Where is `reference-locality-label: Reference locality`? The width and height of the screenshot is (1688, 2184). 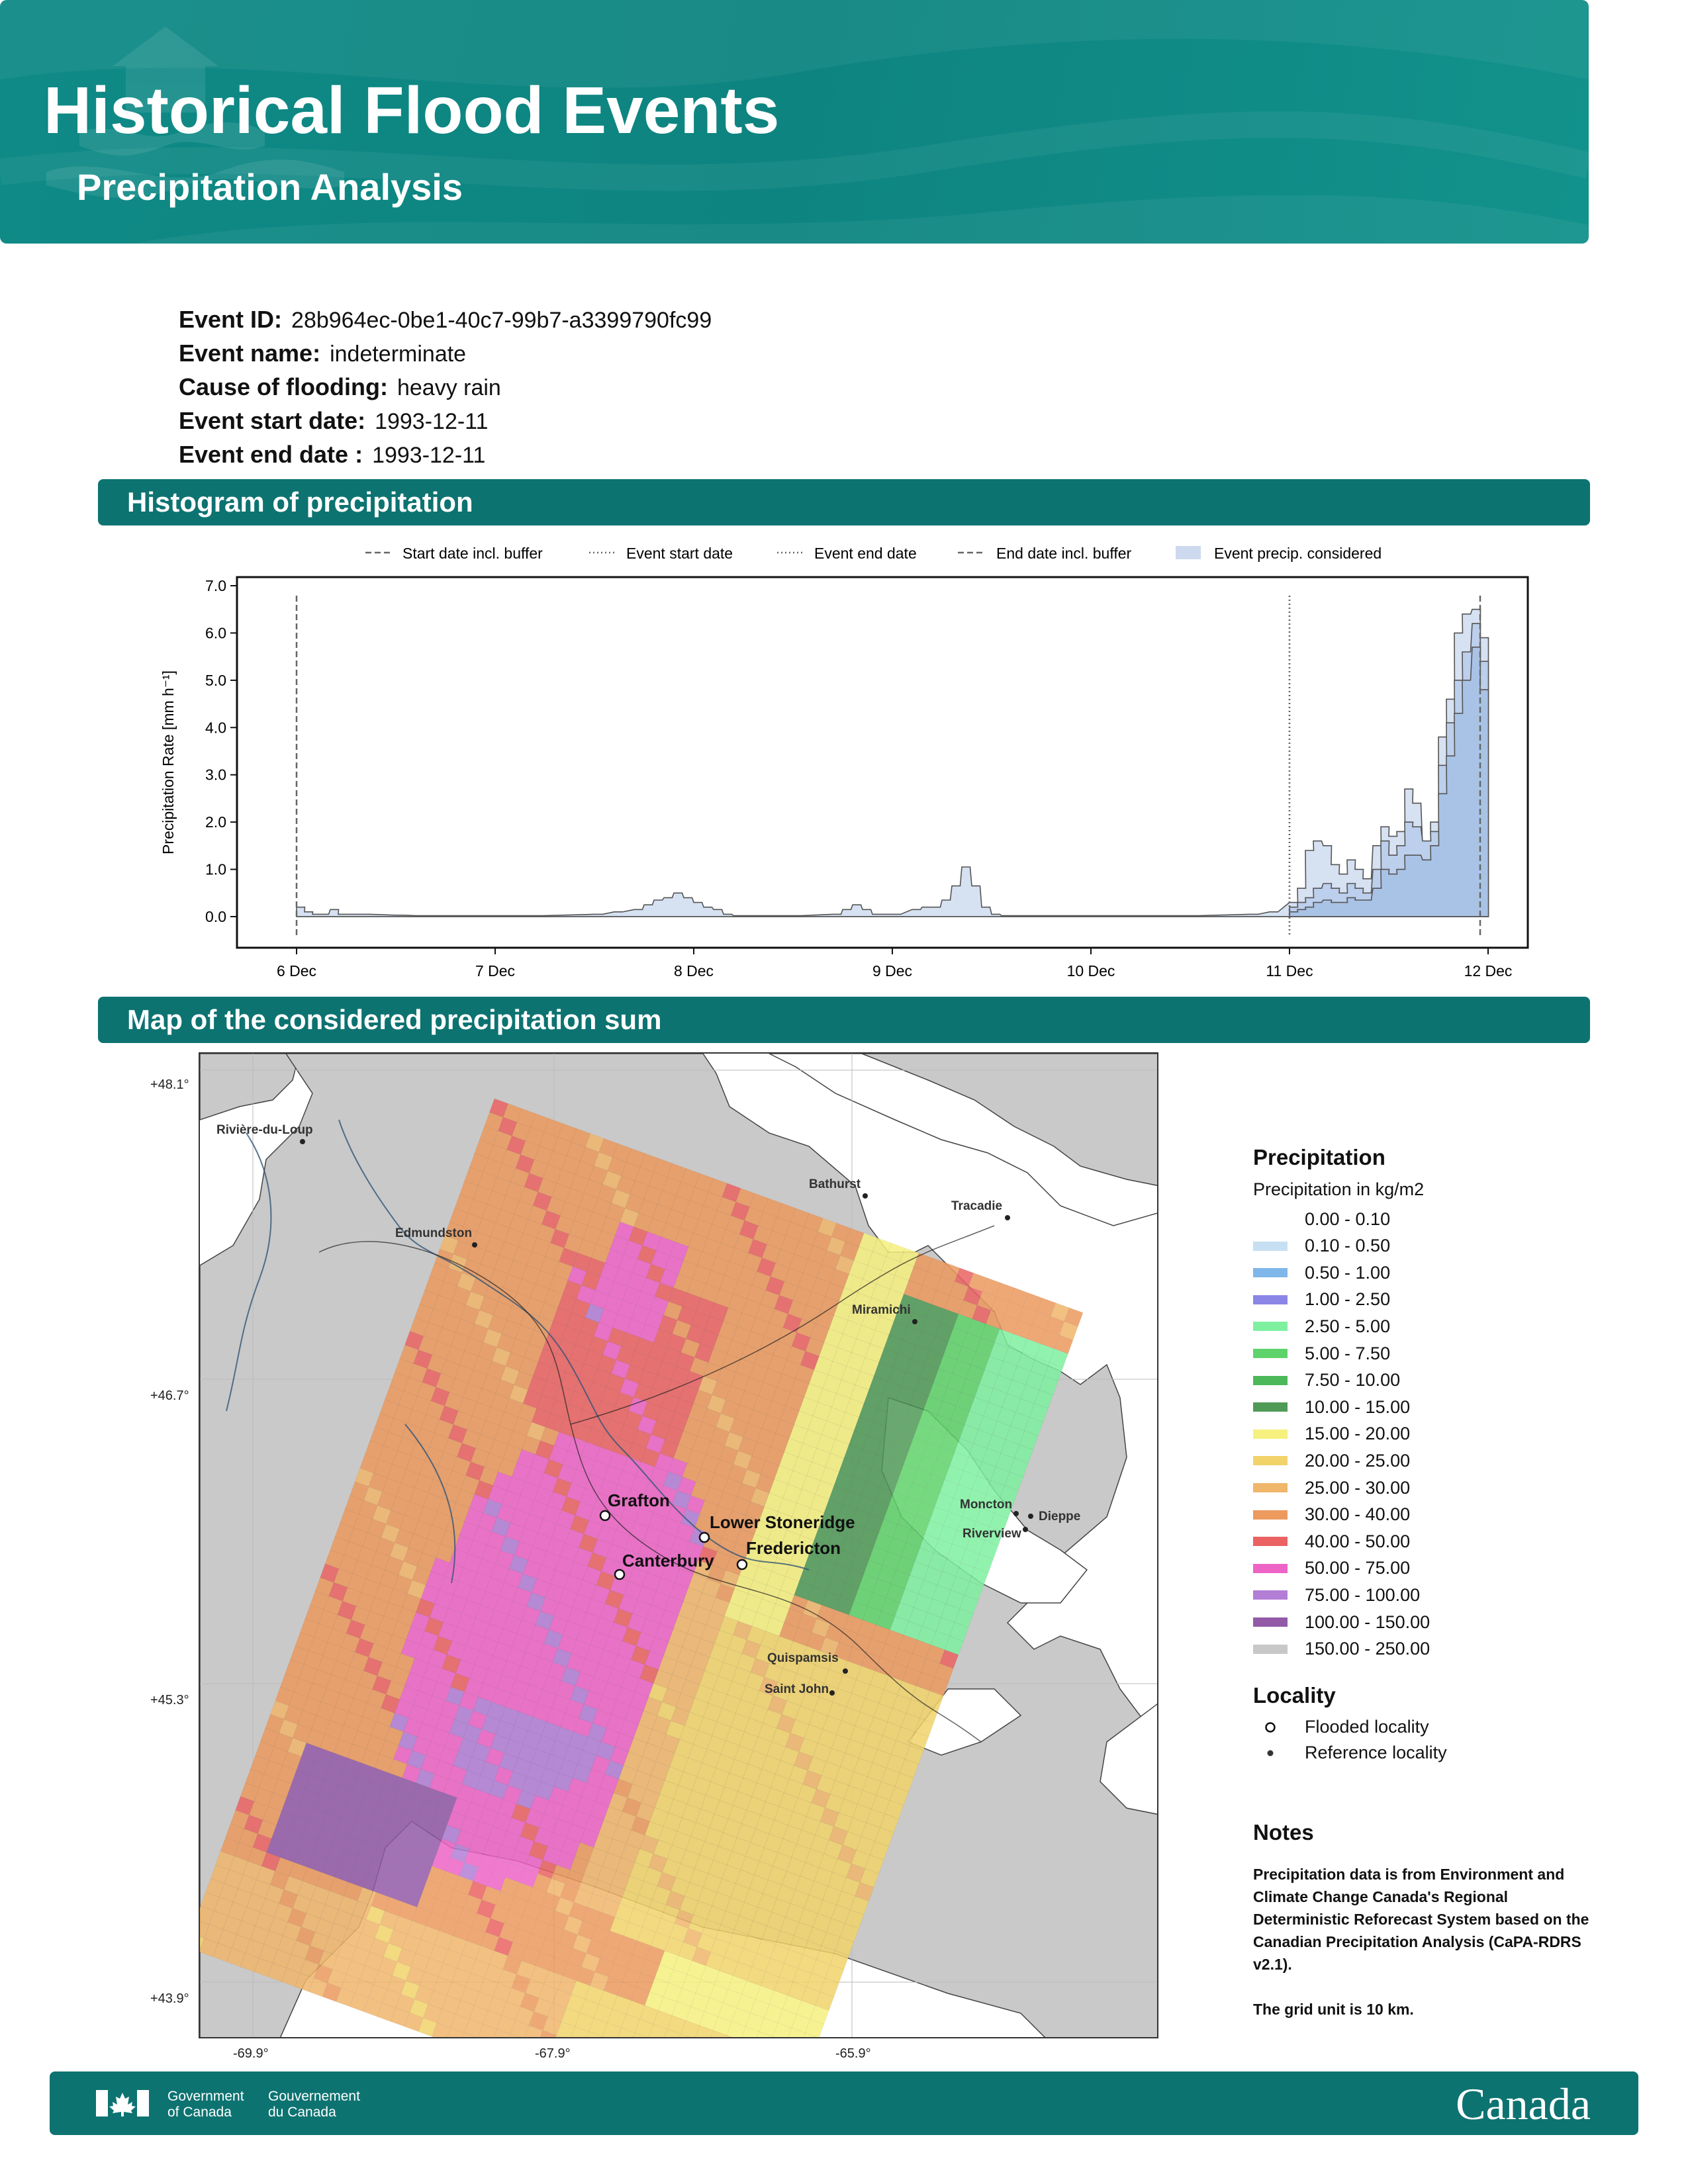
reference-locality-label: Reference locality is located at coordinates (1376, 1752).